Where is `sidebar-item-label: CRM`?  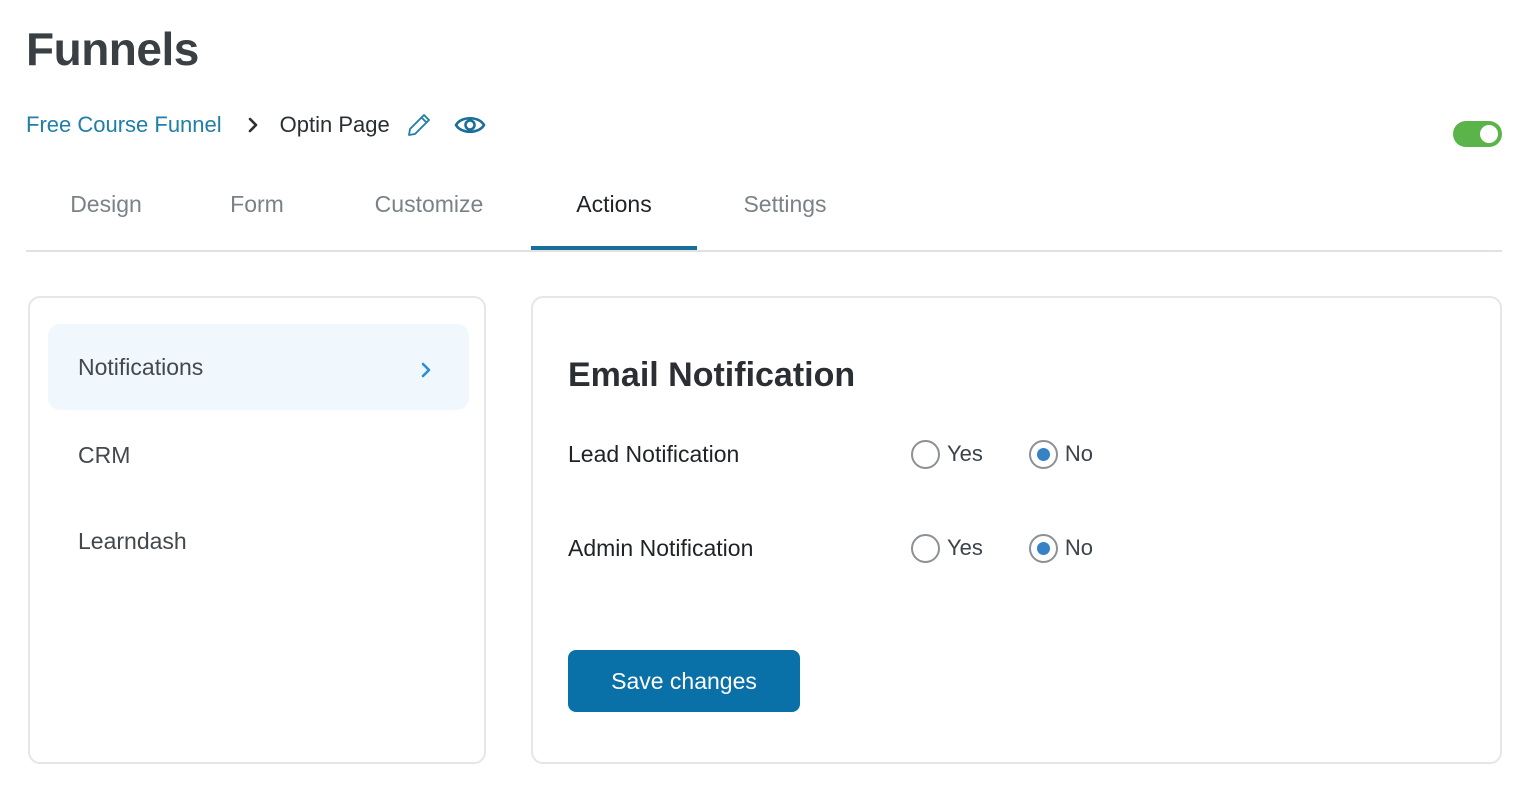
sidebar-item-label: CRM is located at coordinates (104, 454).